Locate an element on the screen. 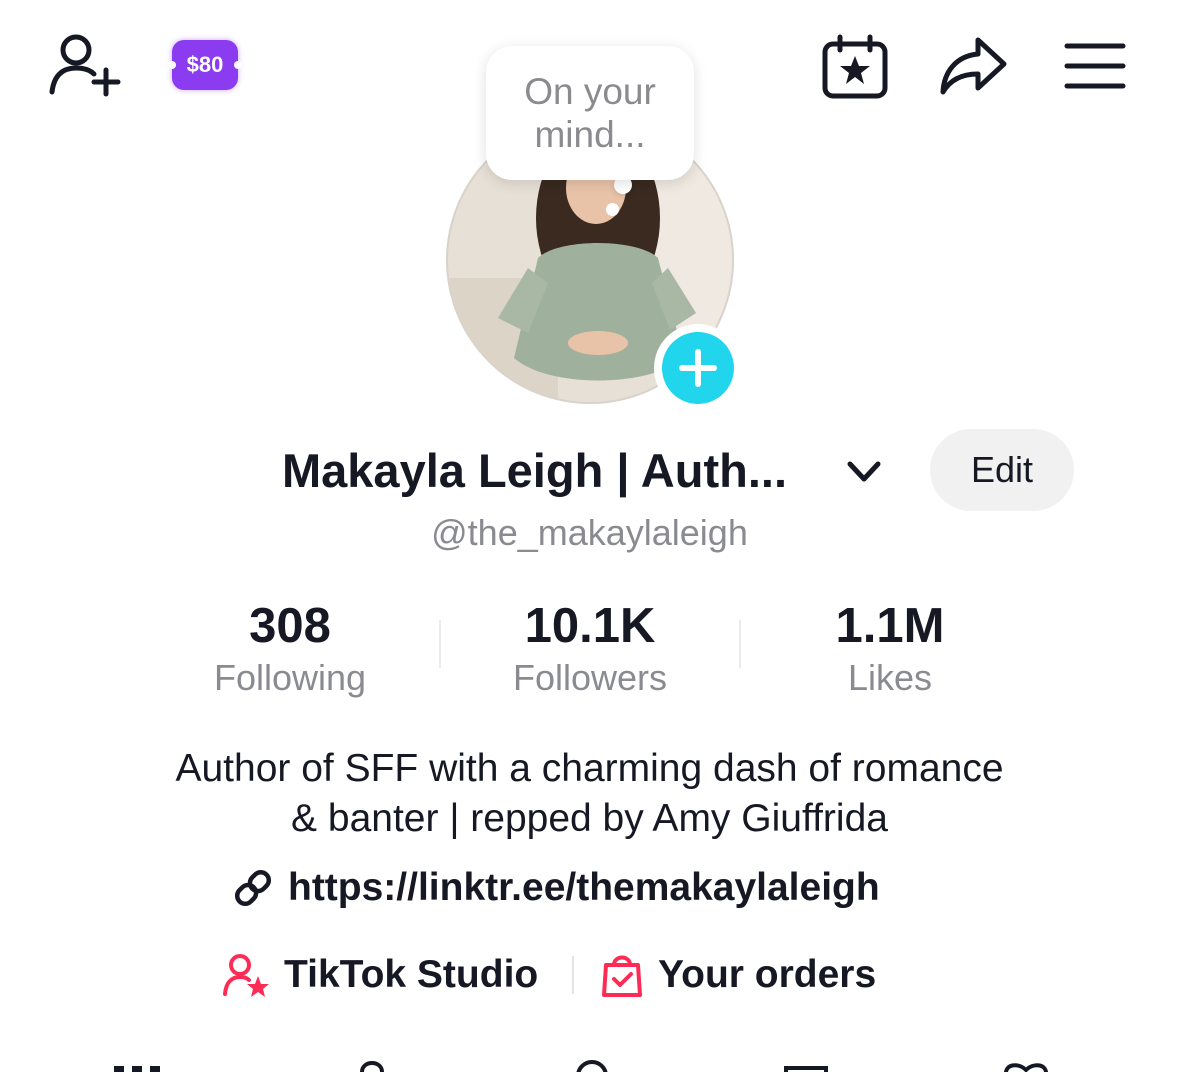  coupon-label: $80 is located at coordinates (205, 64).